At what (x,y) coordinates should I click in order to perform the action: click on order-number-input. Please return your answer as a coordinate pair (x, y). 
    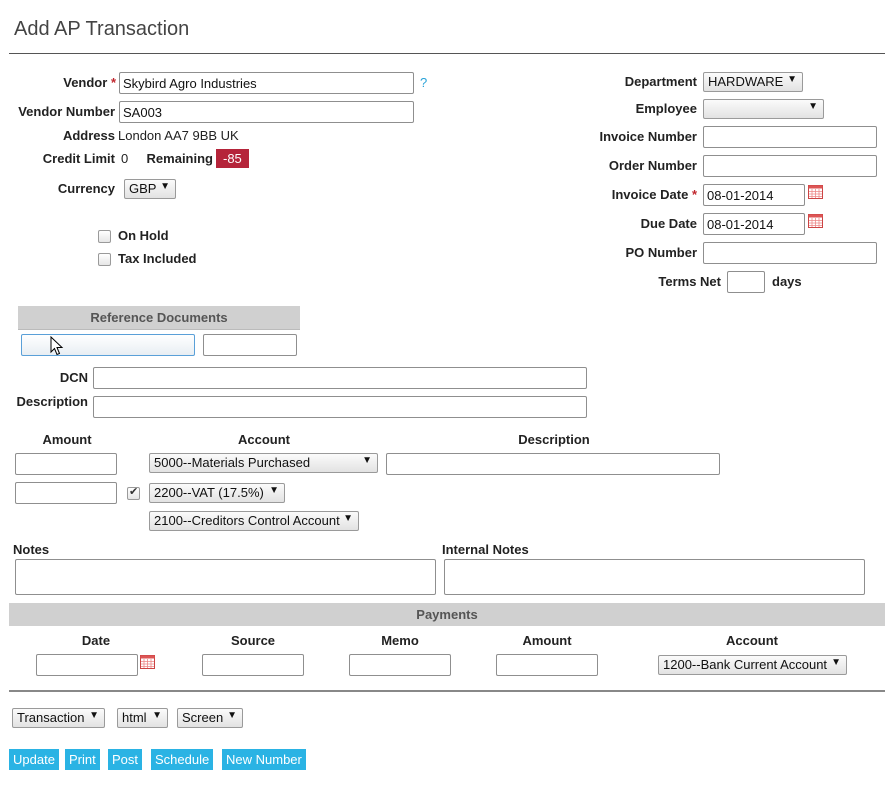
    Looking at the image, I should click on (790, 166).